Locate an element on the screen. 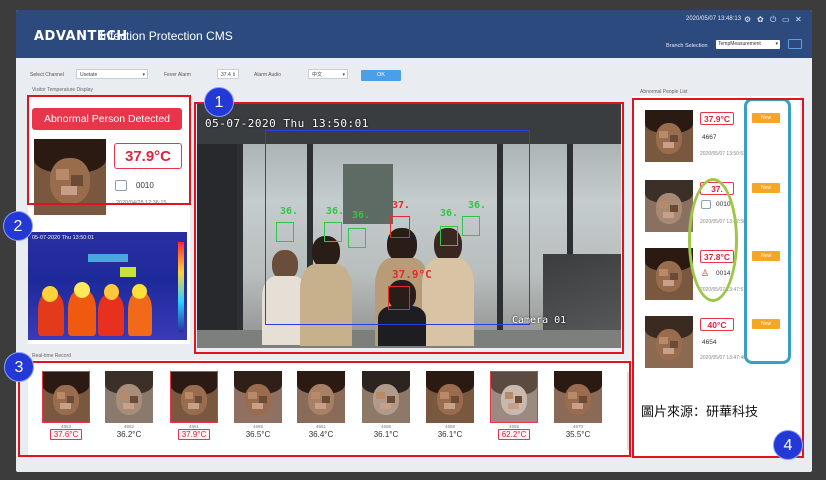 The image size is (826, 480). annotation-2: 2 is located at coordinates (18, 226).